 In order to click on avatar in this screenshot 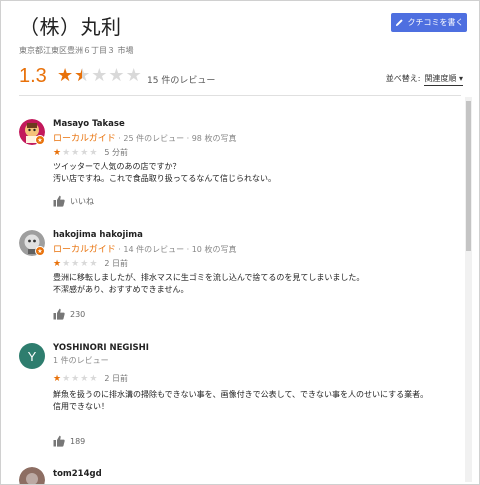, I will do `click(32, 475)`.